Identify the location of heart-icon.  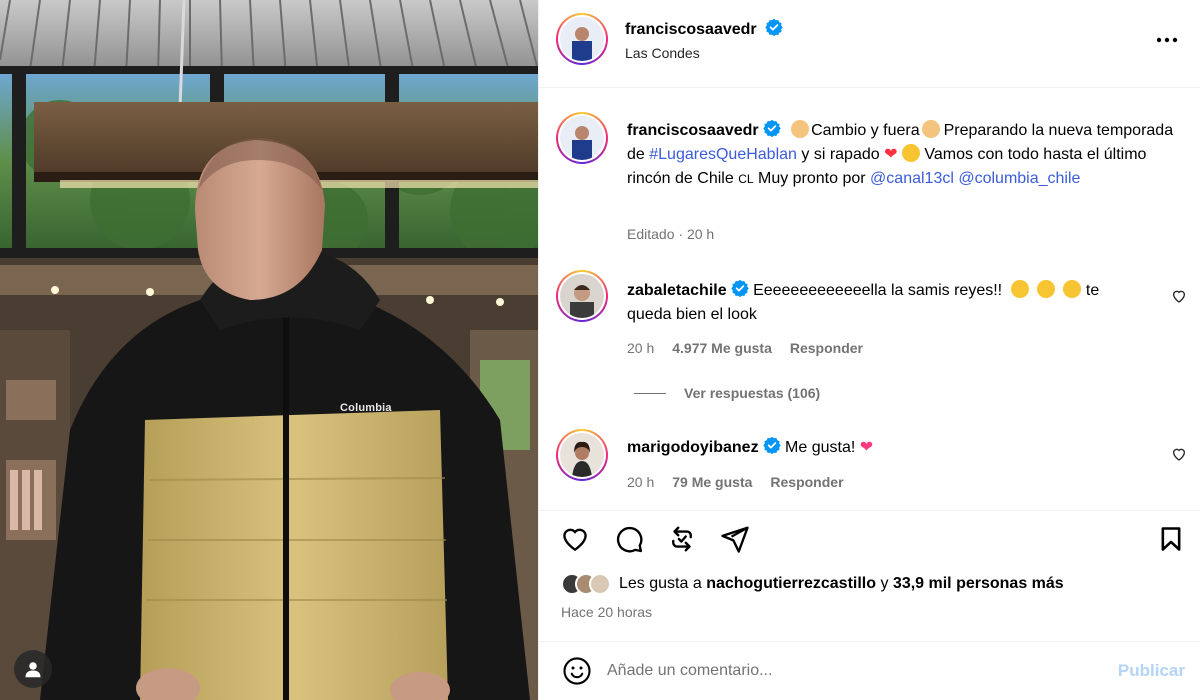
(575, 540).